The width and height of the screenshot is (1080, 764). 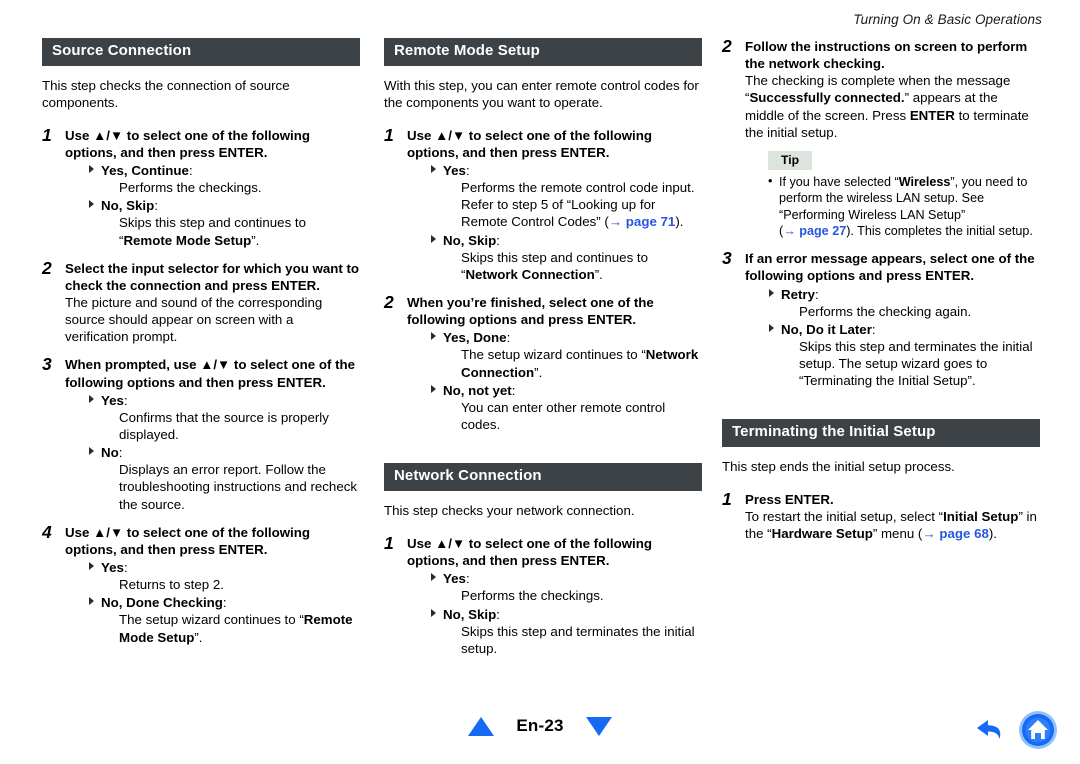 What do you see at coordinates (212, 179) in the screenshot?
I see `option-item: Yes, Continue: Performs the checkings.` at bounding box center [212, 179].